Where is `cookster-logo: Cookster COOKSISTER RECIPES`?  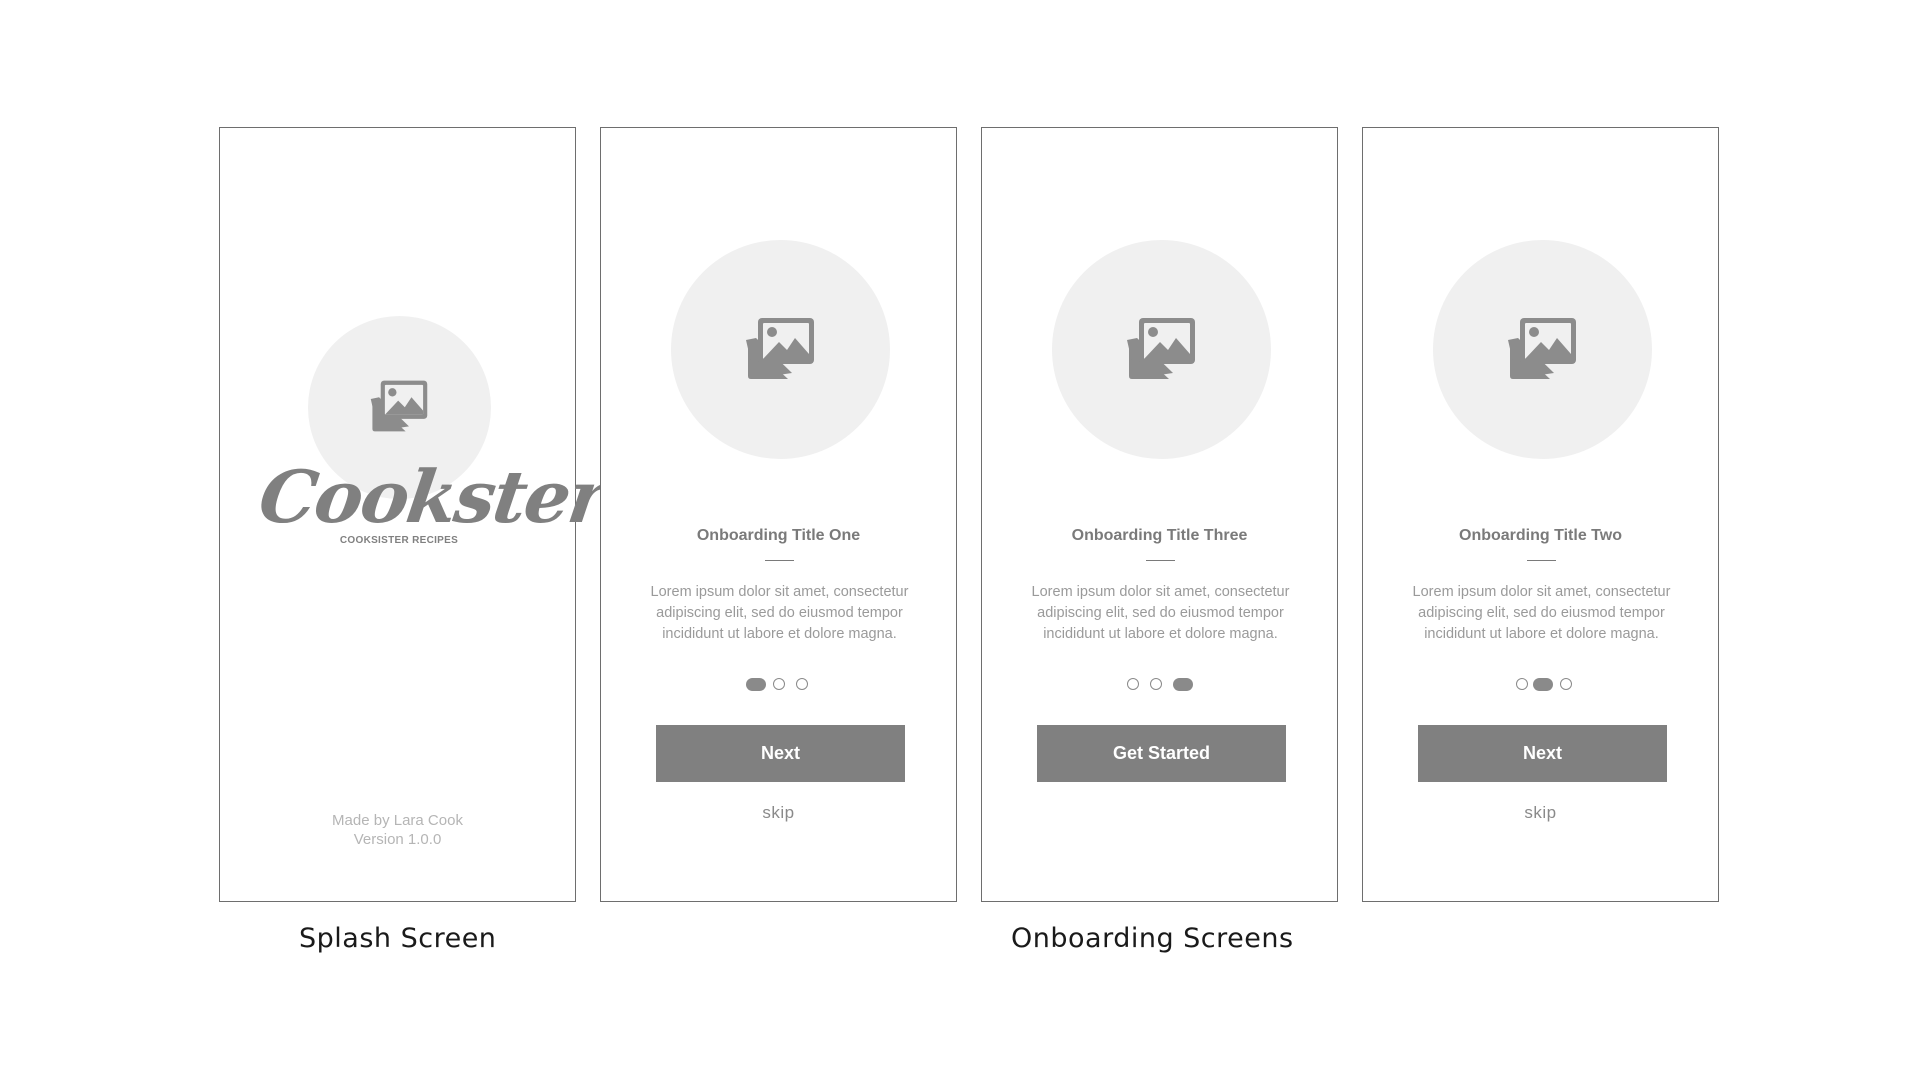
cookster-logo: Cookster COOKSISTER RECIPES is located at coordinates (432, 500).